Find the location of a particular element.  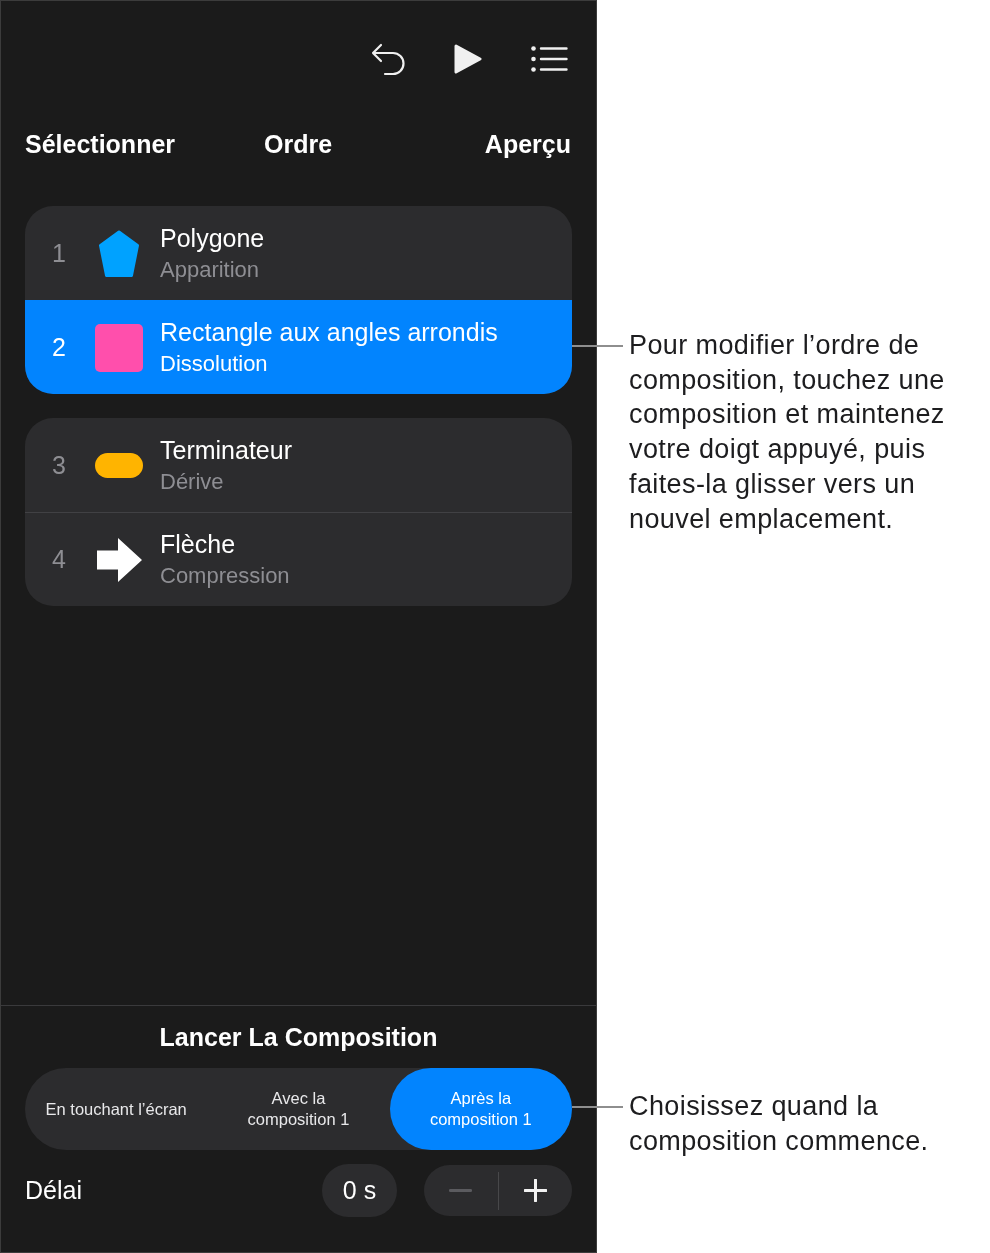

row-number: 1 is located at coordinates (59, 253).